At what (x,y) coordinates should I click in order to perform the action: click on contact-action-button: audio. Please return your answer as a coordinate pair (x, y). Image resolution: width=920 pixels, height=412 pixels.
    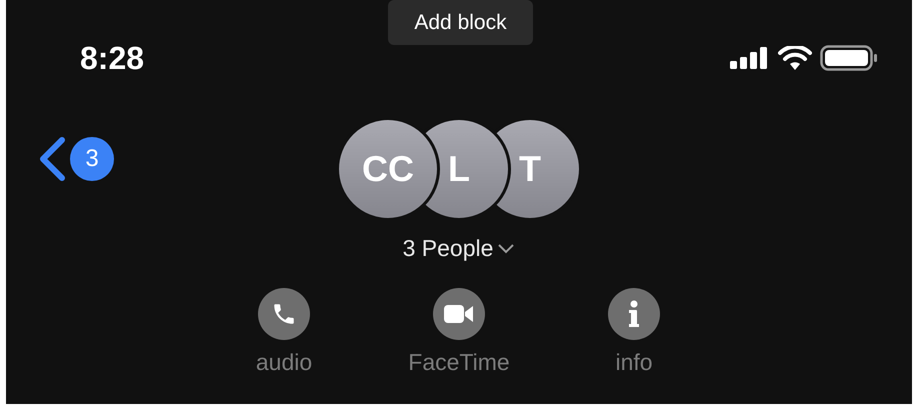
    Looking at the image, I should click on (284, 332).